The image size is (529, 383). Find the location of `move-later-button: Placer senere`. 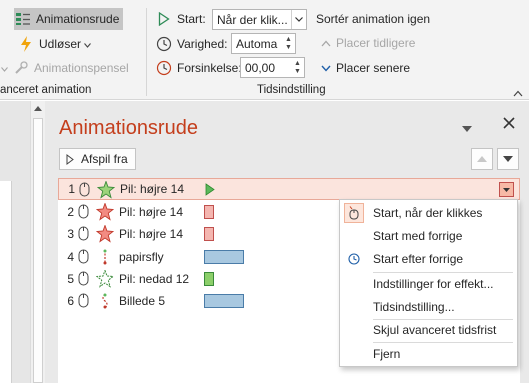

move-later-button: Placer senere is located at coordinates (365, 68).